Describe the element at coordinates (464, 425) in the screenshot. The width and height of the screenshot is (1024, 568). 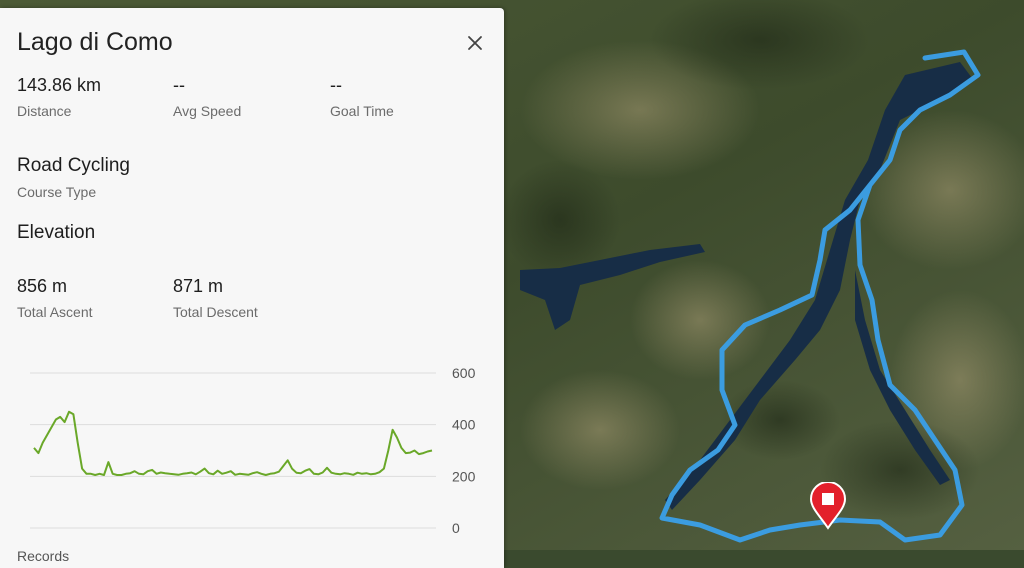
I see `y-tick-label: 400` at that location.